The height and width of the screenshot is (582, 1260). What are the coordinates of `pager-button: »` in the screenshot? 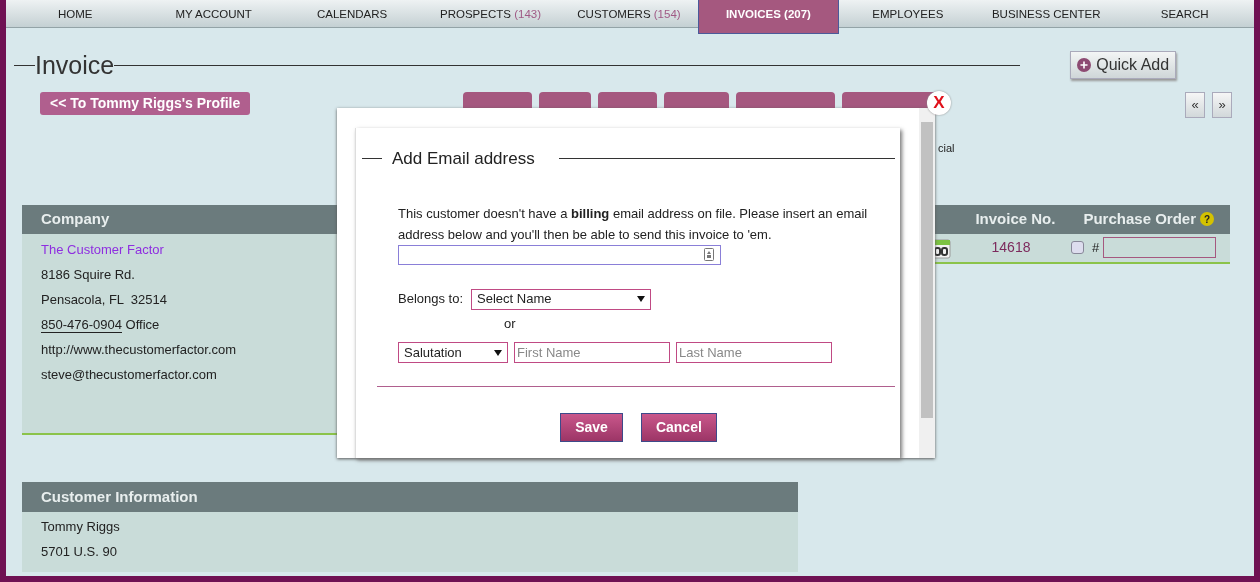 It's located at (1222, 105).